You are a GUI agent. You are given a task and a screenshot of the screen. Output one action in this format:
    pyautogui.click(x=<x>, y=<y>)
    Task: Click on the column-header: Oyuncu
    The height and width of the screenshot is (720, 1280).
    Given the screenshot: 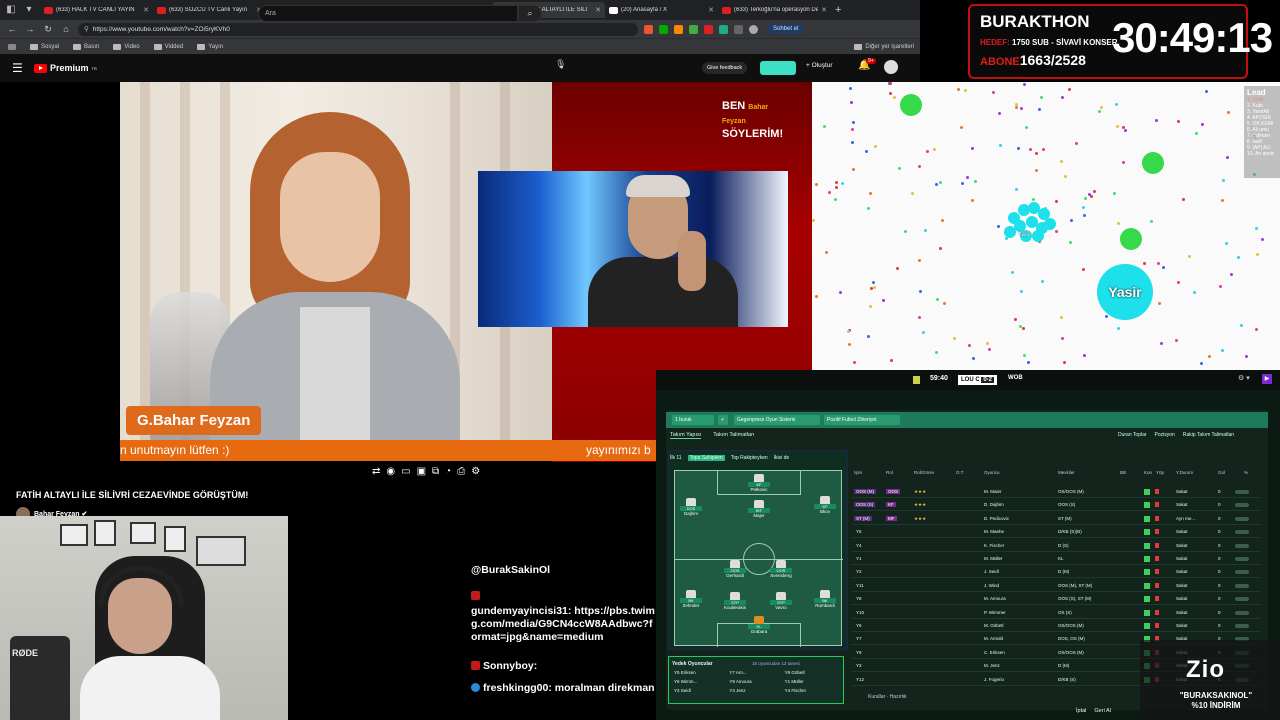 What is the action you would take?
    pyautogui.click(x=992, y=472)
    